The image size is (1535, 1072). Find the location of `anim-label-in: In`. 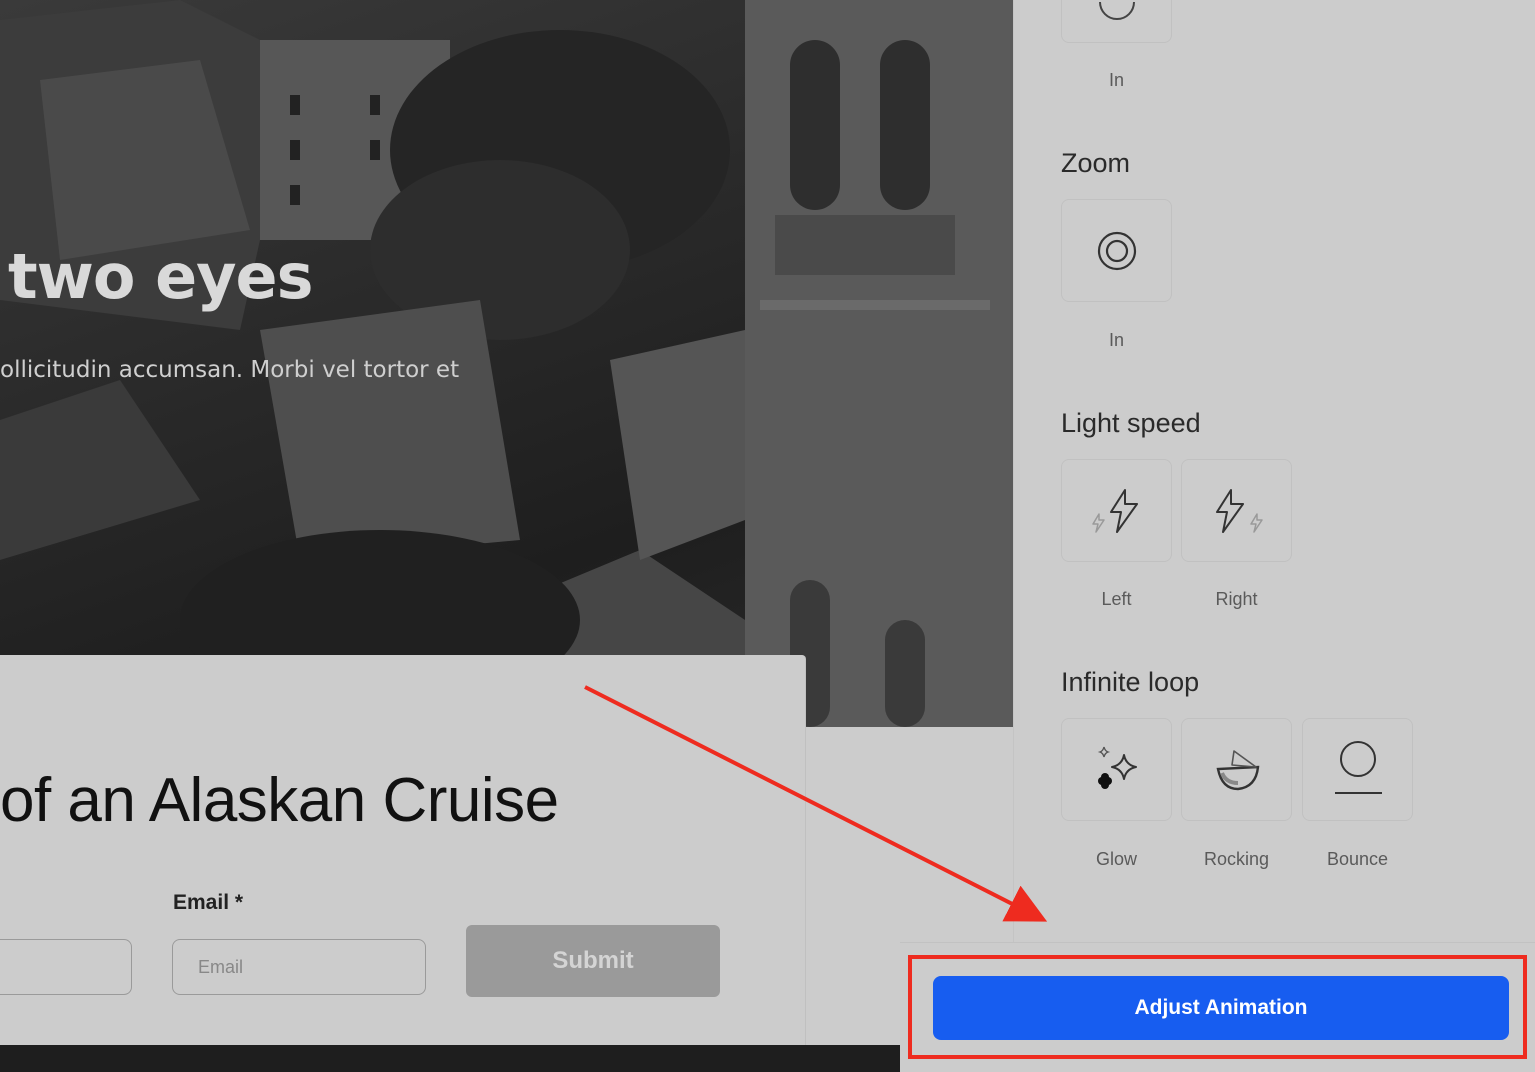

anim-label-in: In is located at coordinates (1116, 80).